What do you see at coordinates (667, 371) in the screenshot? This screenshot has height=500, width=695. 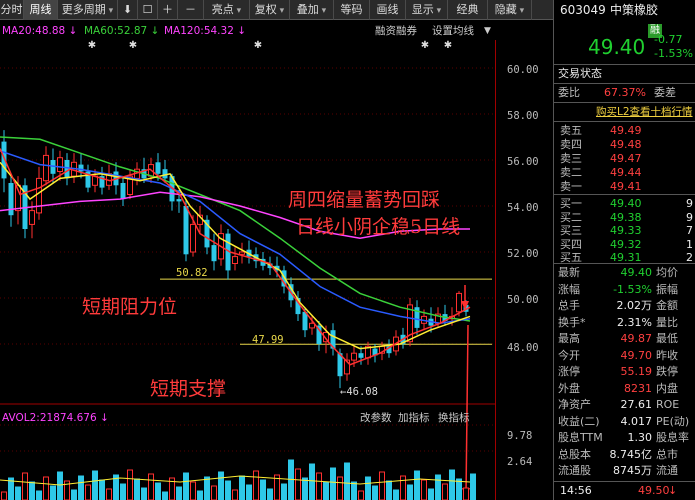 I see `stat-label-2: 跌停` at bounding box center [667, 371].